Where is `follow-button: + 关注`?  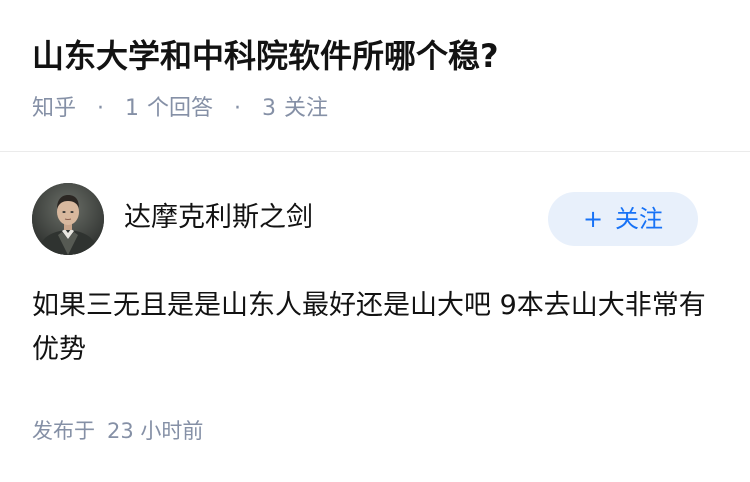
follow-button: + 关注 is located at coordinates (623, 219).